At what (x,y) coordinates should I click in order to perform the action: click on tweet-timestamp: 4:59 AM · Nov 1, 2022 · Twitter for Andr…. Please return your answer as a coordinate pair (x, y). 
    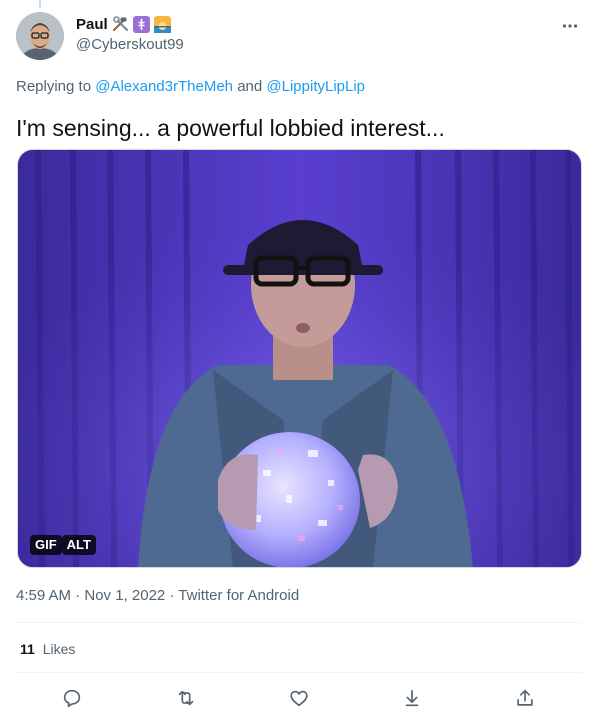
    Looking at the image, I should click on (157, 595).